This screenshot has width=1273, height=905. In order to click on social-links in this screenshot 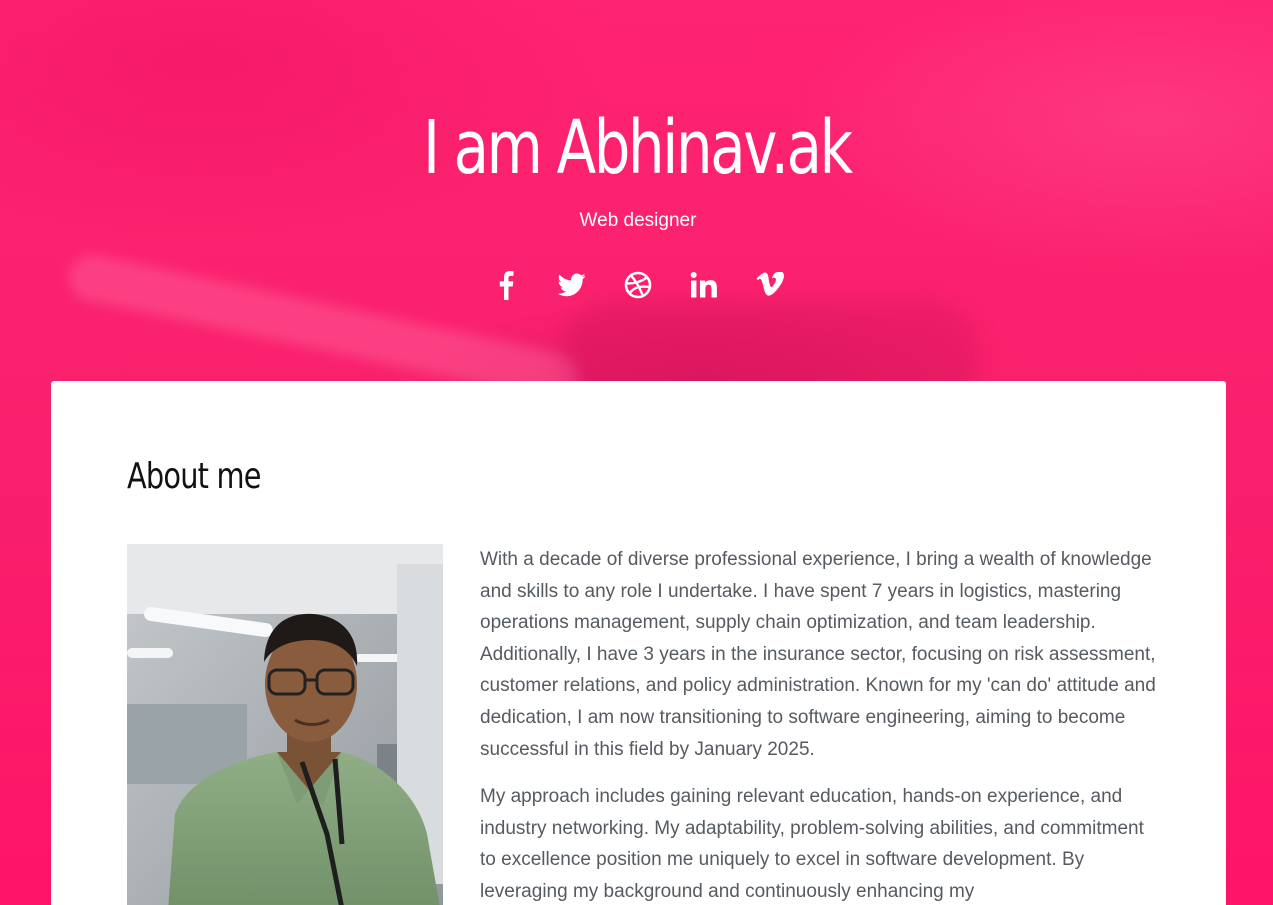, I will do `click(636, 285)`.